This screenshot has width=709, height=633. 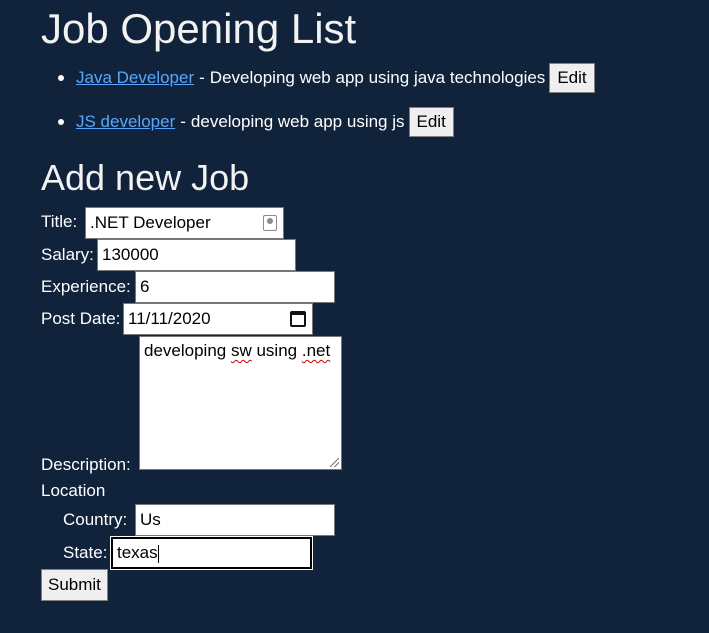 What do you see at coordinates (85, 552) in the screenshot?
I see `state-label: State:` at bounding box center [85, 552].